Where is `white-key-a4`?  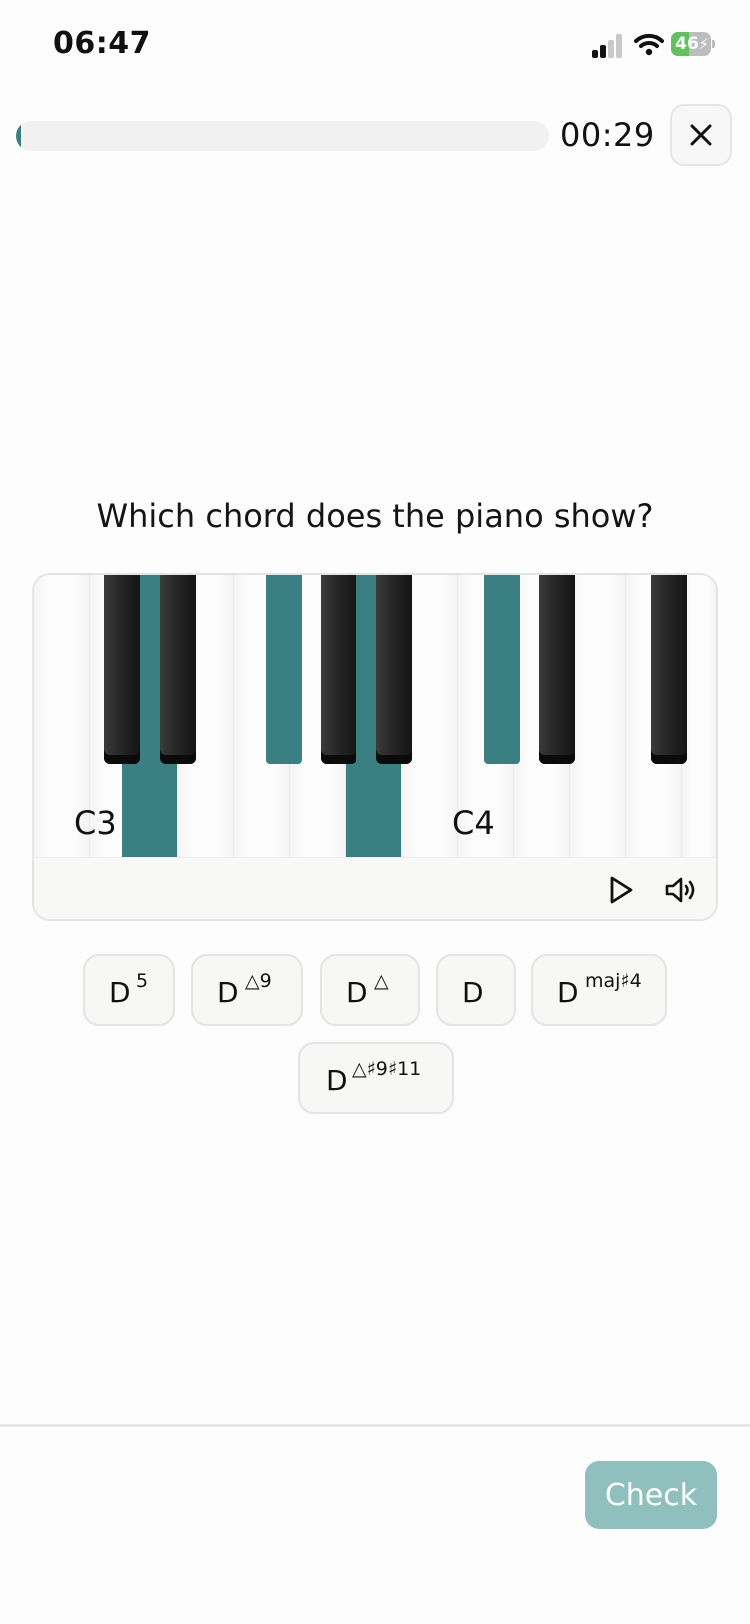
white-key-a4 is located at coordinates (699, 716).